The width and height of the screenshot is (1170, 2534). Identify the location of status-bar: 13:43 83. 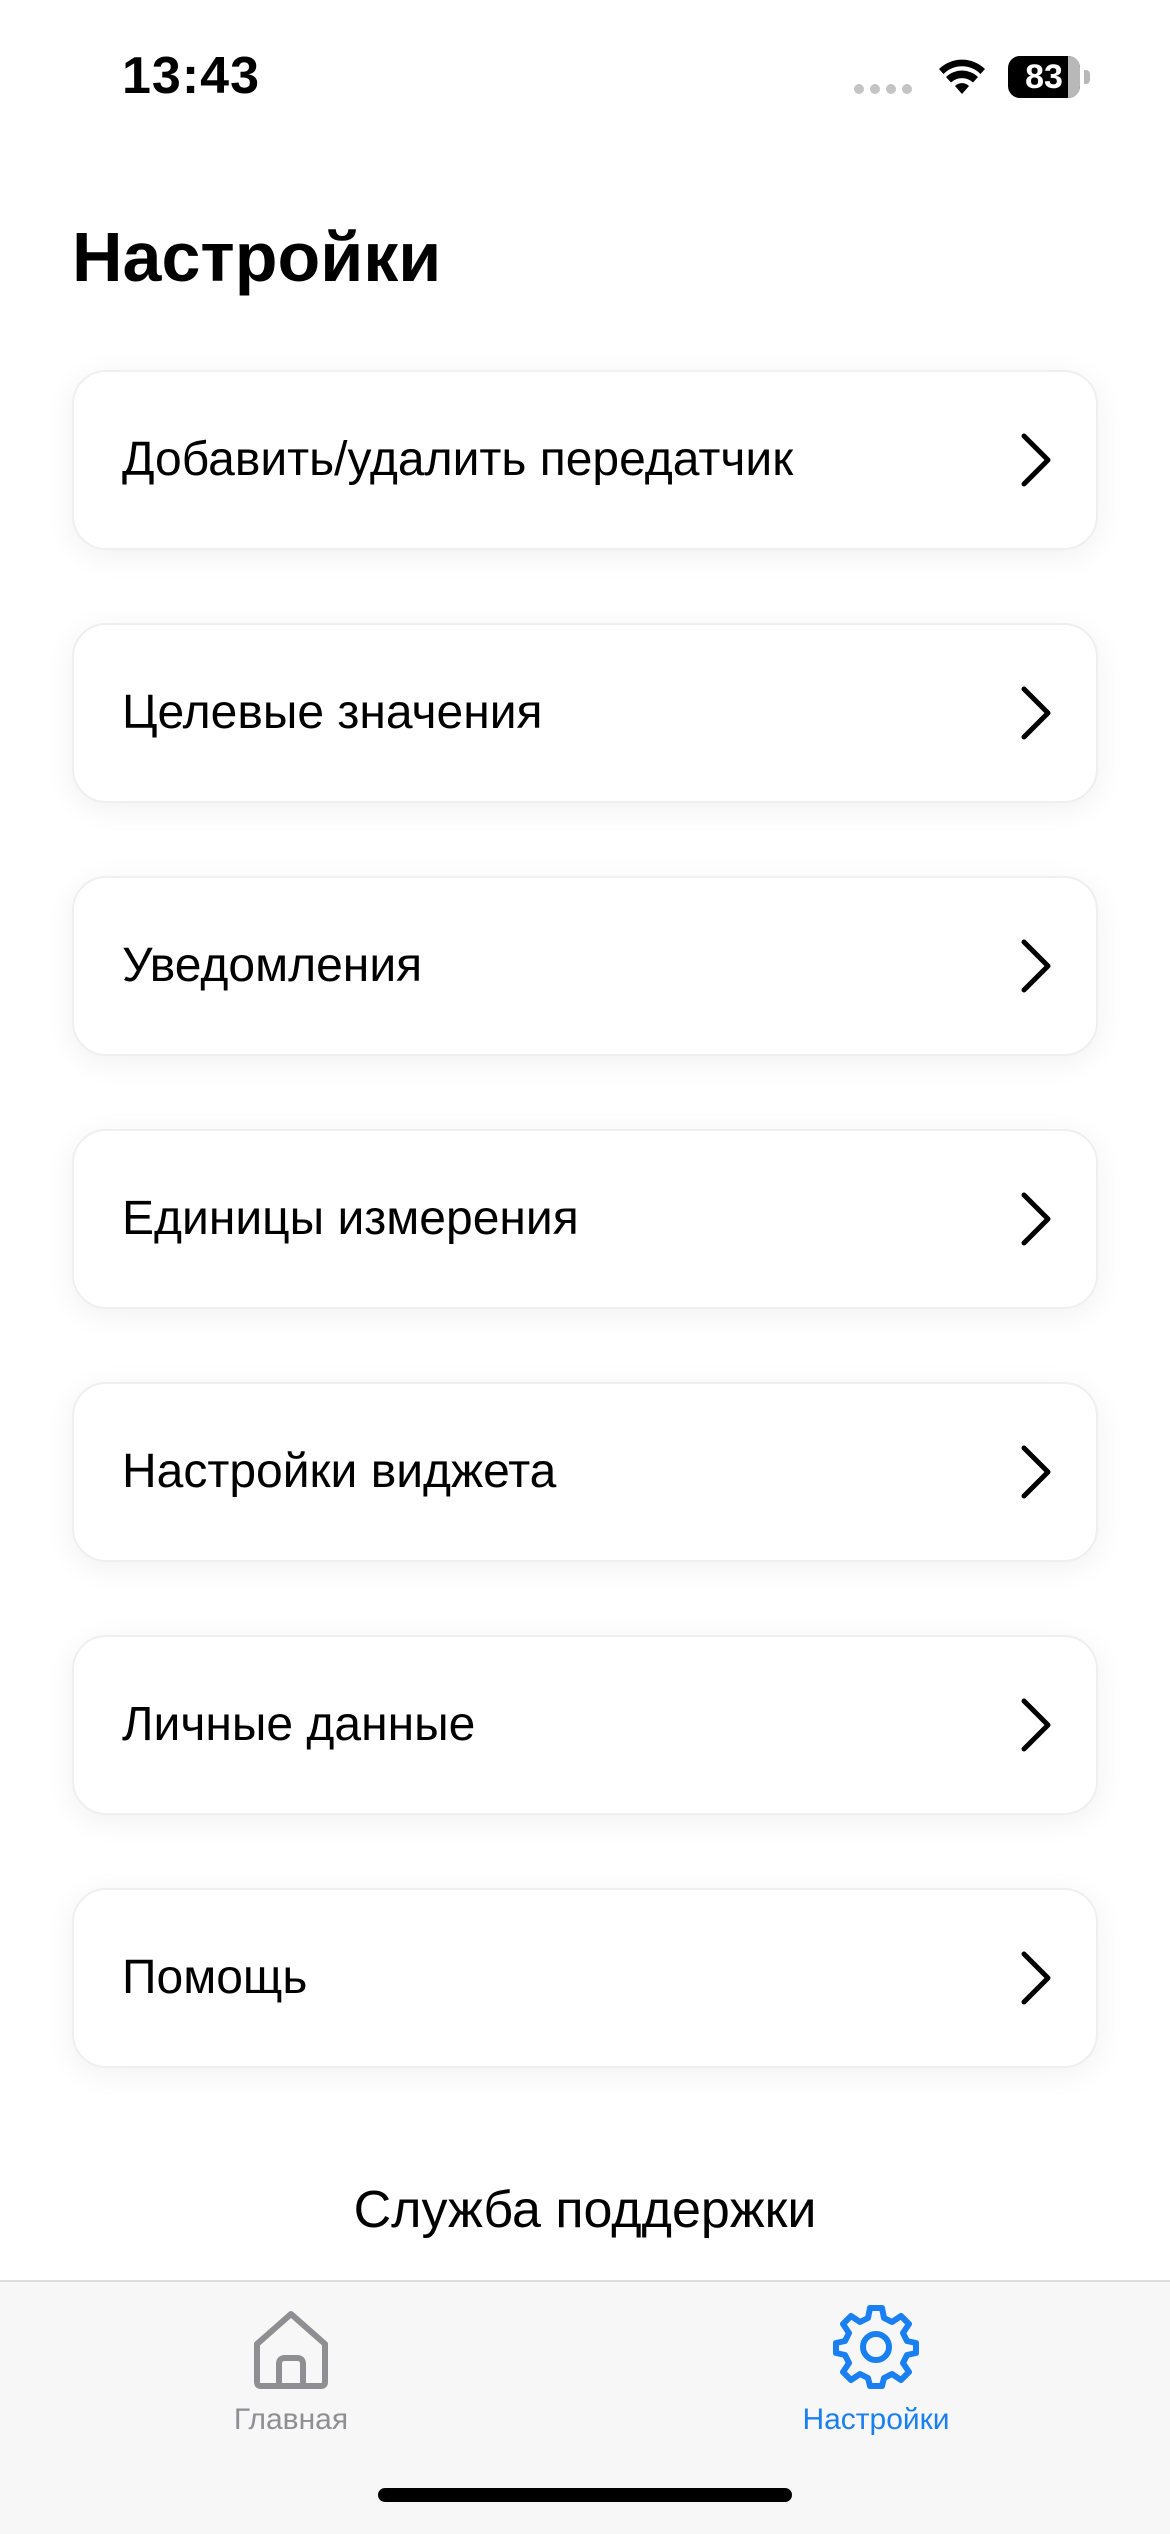
(585, 75).